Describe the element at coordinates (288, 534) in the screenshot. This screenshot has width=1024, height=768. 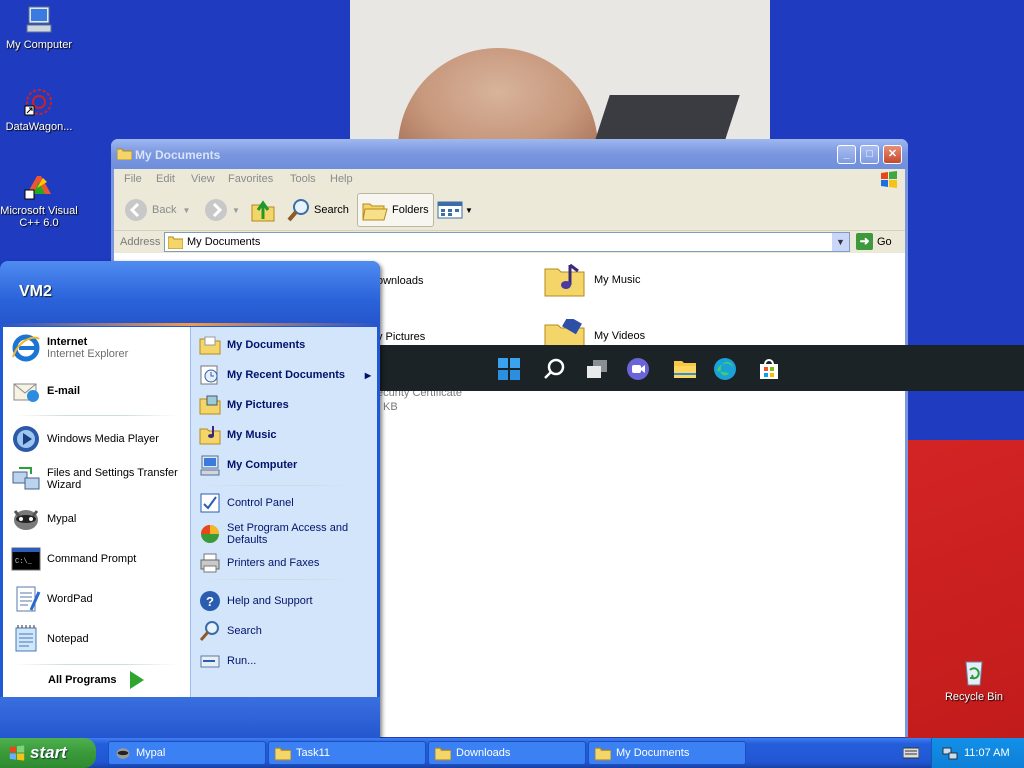
I see `start-place-label: Set Program Access and Defaults` at that location.